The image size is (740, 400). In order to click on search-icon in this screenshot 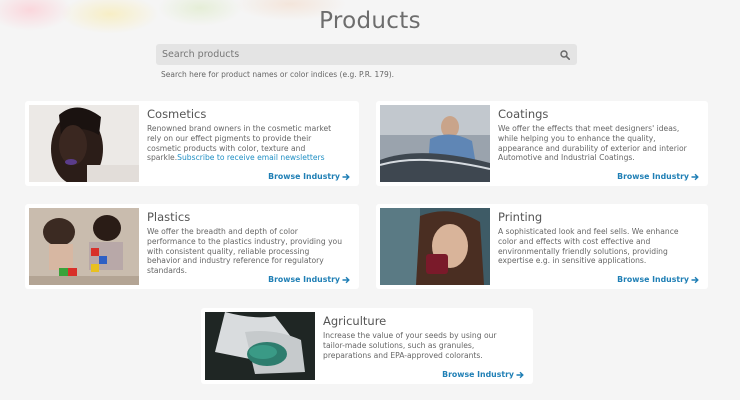, I will do `click(564, 54)`.